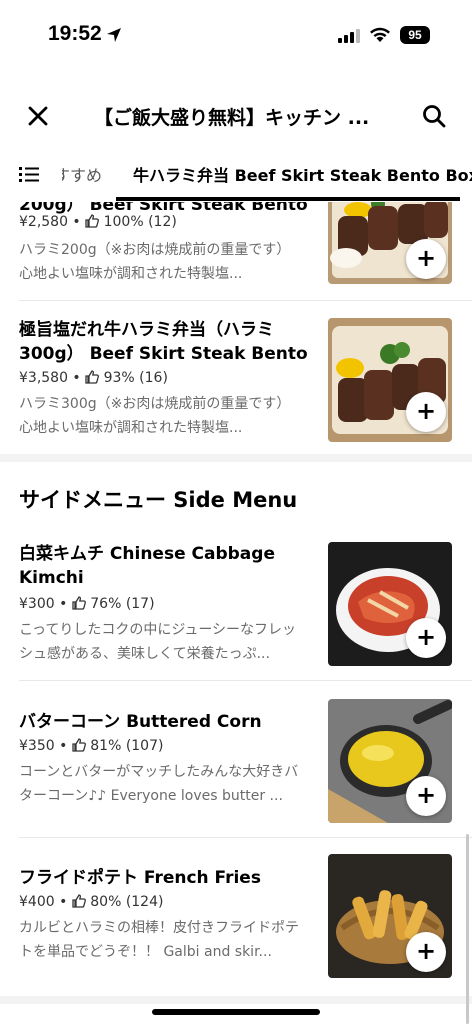  What do you see at coordinates (52, 222) in the screenshot?
I see `item-price: ¥2,580 •` at bounding box center [52, 222].